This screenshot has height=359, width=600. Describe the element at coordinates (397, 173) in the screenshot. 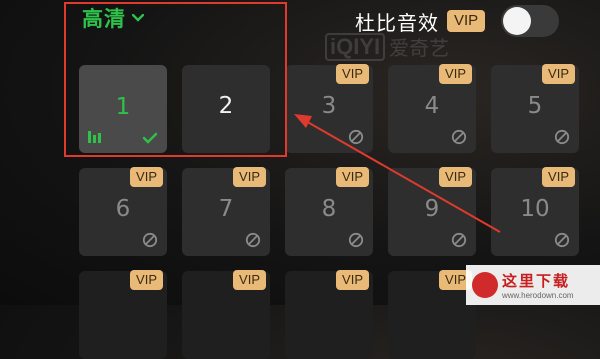

I see `annotation-arrow` at that location.